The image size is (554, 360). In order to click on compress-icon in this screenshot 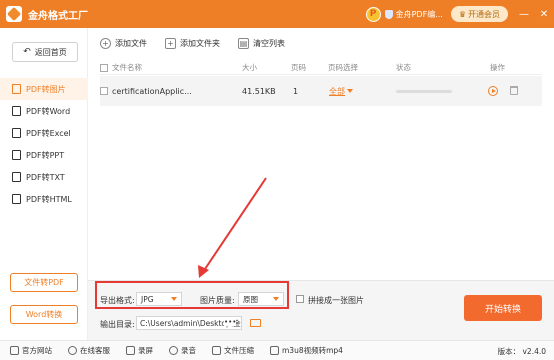, I will do `click(216, 350)`.